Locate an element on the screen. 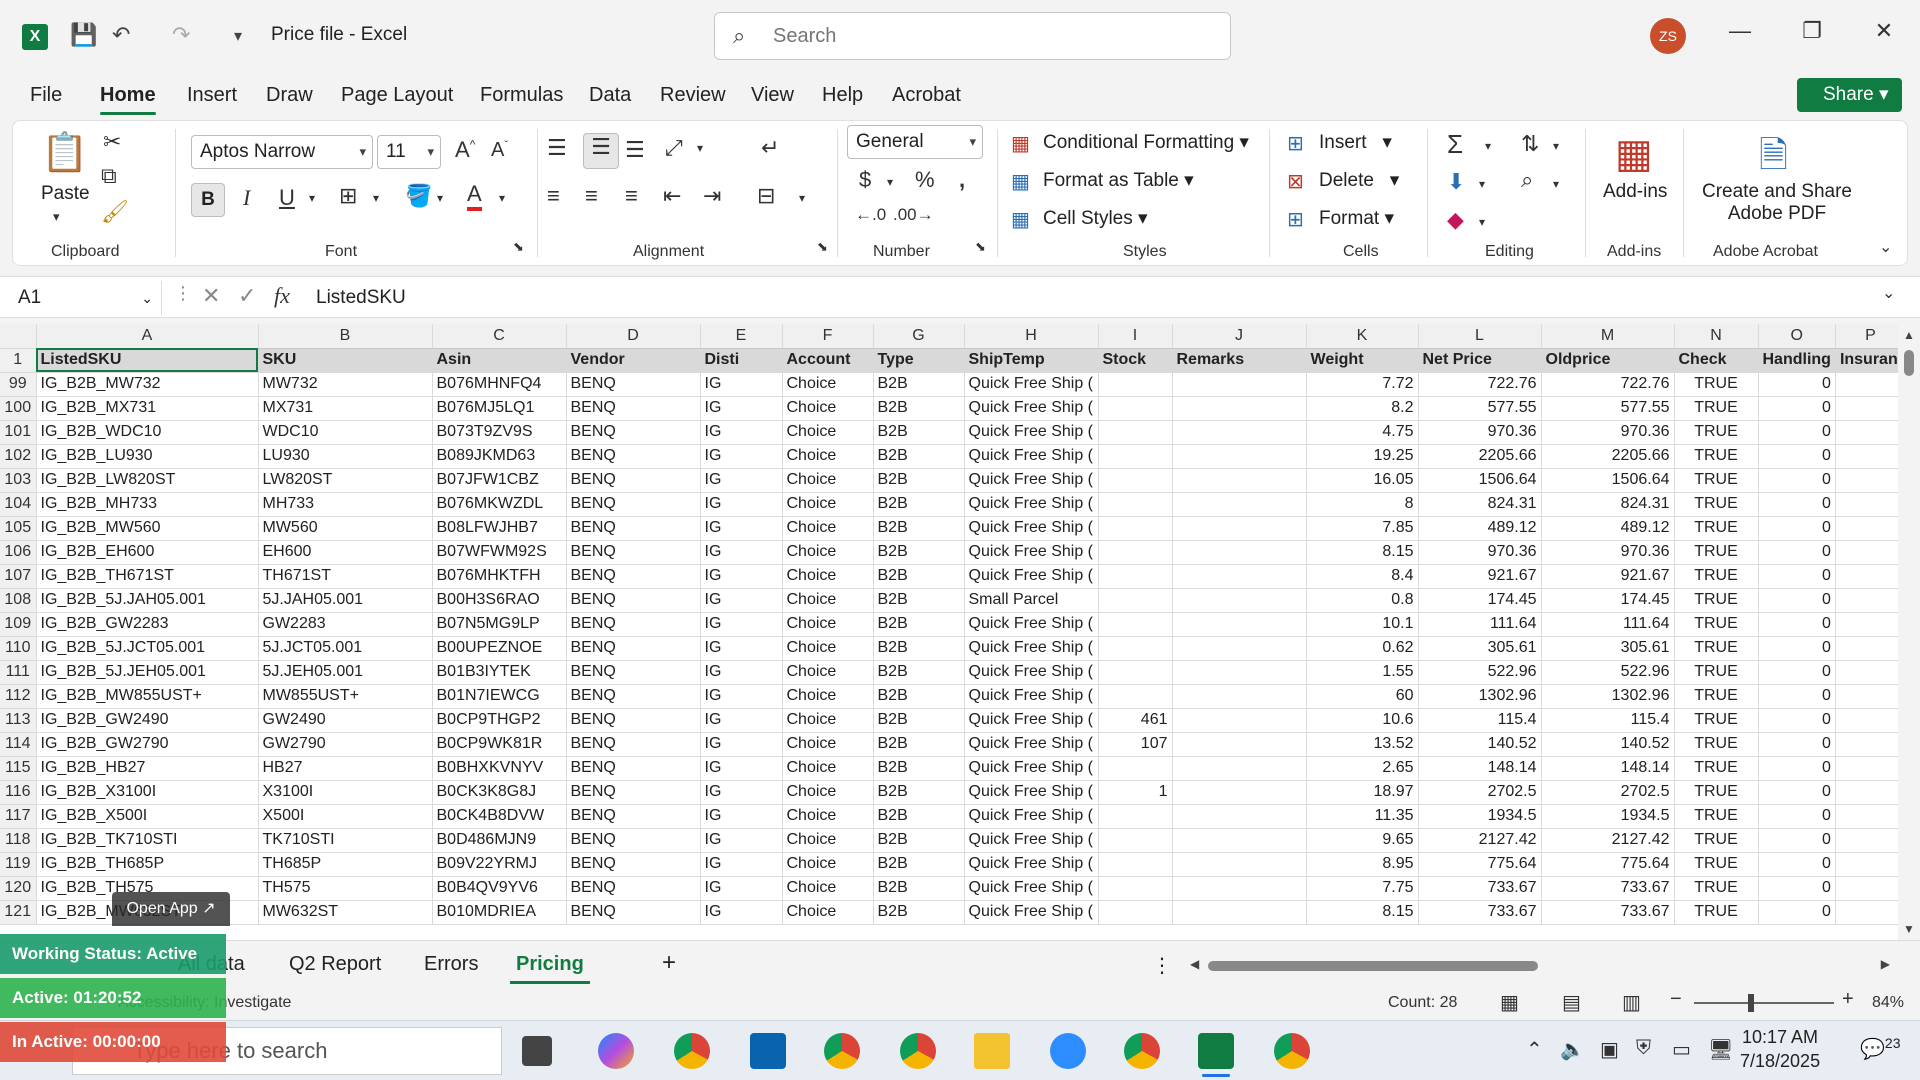  grid-cell: 775.64 is located at coordinates (1608, 864).